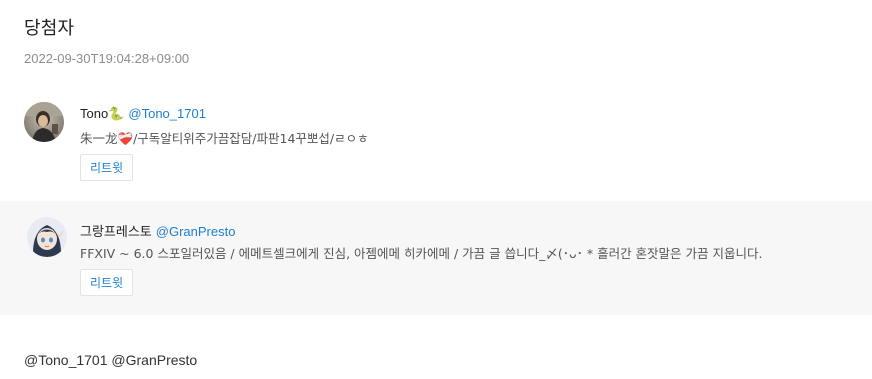 The width and height of the screenshot is (872, 379). Describe the element at coordinates (167, 113) in the screenshot. I see `user-handle-link: @Tono_1701` at that location.